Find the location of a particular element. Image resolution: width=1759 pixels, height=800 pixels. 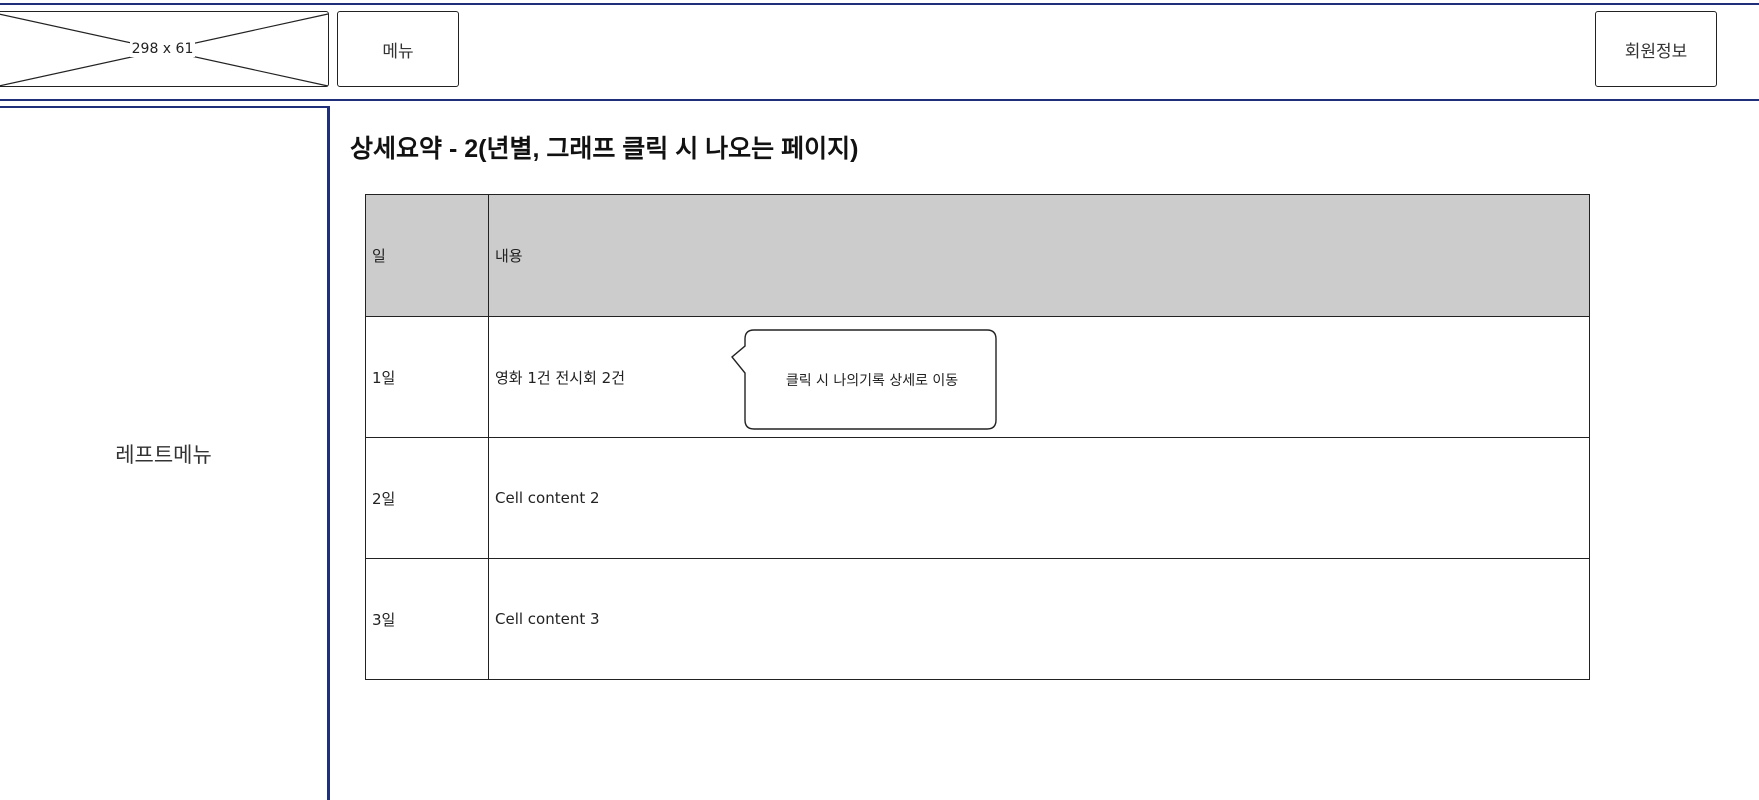

logo-image-placeholder: 298 x 61 is located at coordinates (164, 49).